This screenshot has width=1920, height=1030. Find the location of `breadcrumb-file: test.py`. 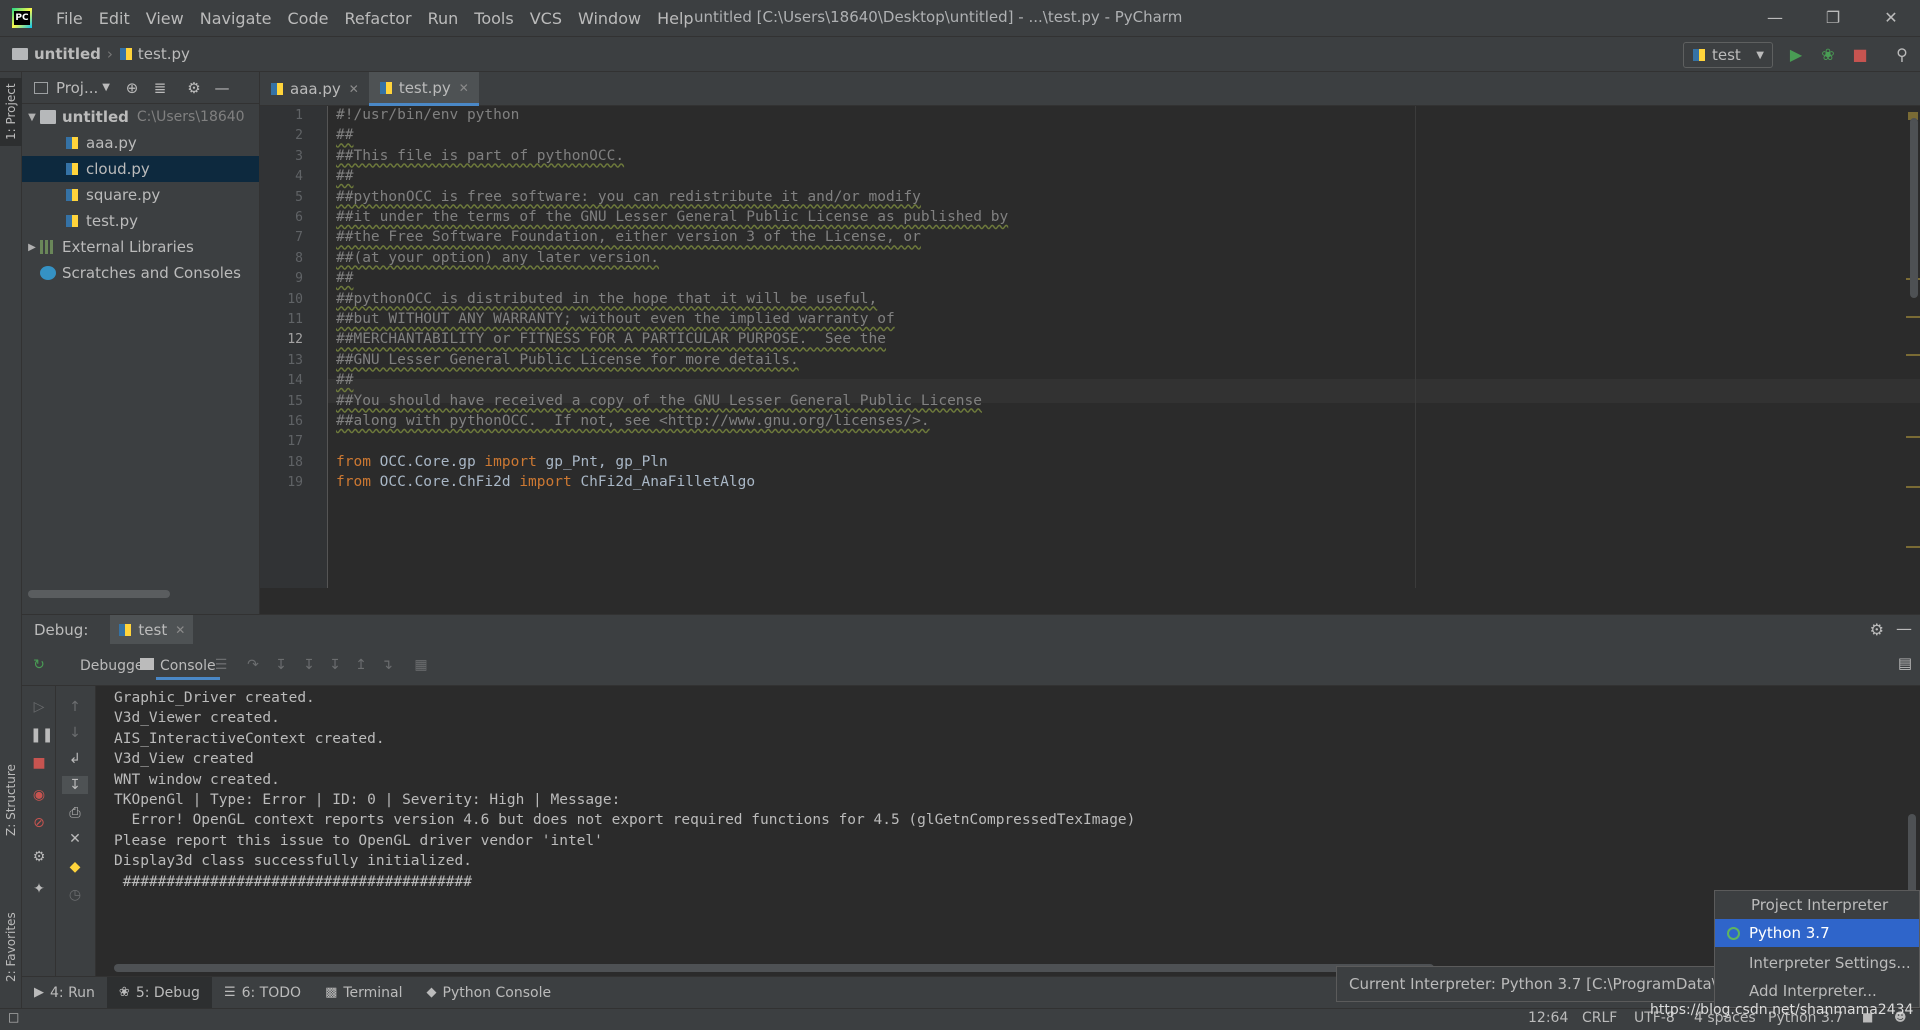

breadcrumb-file: test.py is located at coordinates (154, 54).